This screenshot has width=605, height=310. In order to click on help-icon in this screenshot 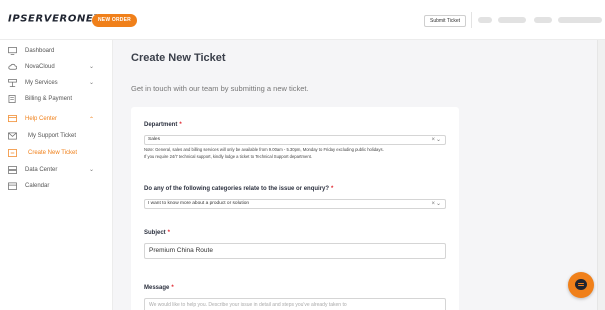, I will do `click(12, 119)`.